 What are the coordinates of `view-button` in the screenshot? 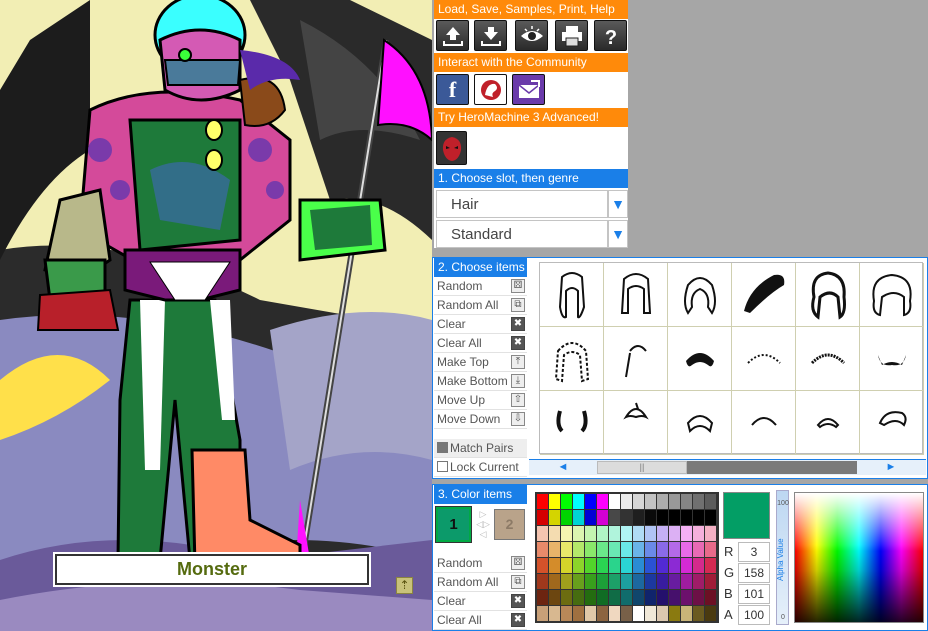 It's located at (531, 35).